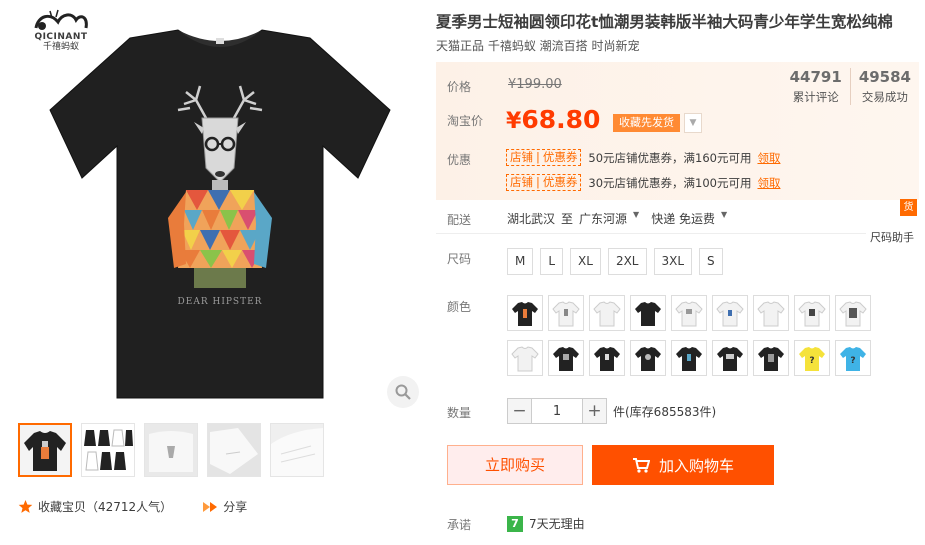  Describe the element at coordinates (651, 233) in the screenshot. I see `divider` at that location.